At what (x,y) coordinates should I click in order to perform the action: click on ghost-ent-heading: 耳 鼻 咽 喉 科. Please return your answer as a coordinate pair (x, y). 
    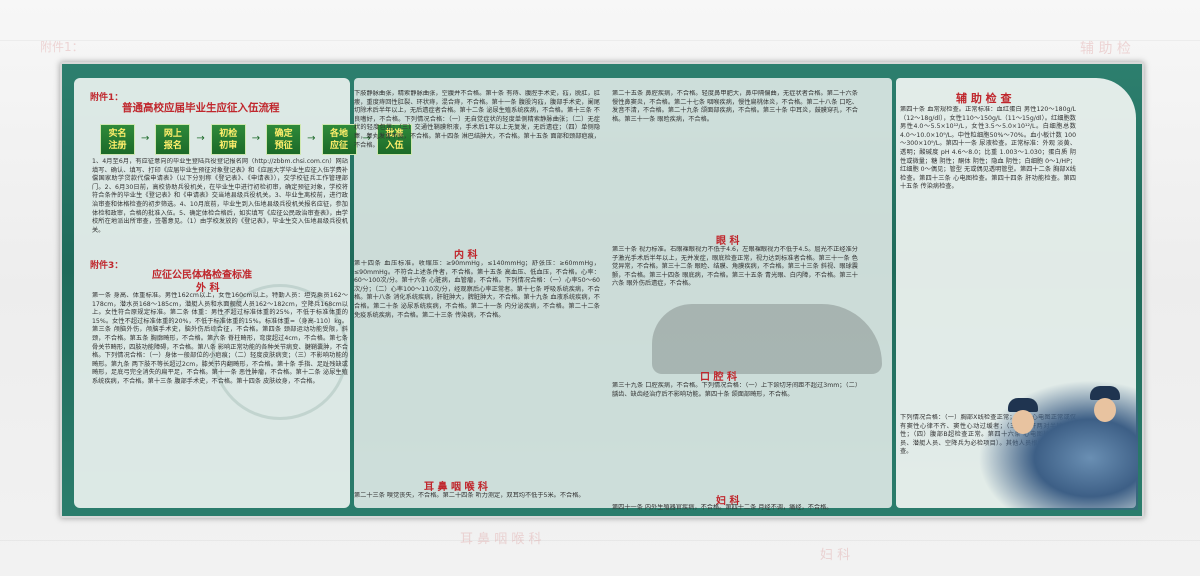
    Looking at the image, I should click on (501, 539).